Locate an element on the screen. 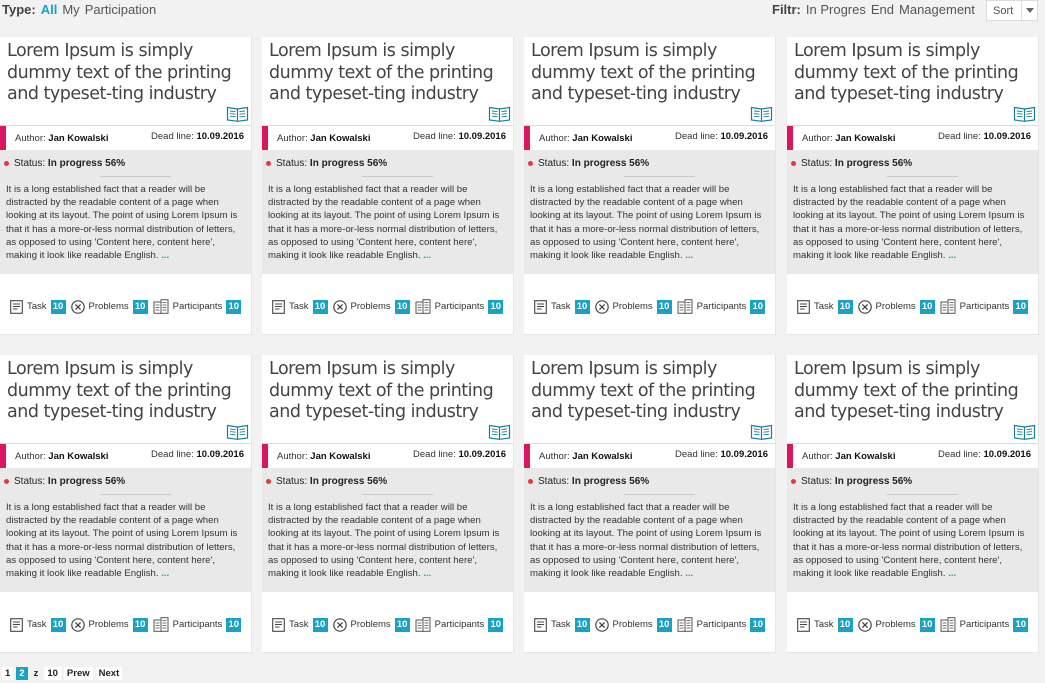 The height and width of the screenshot is (683, 1045). page-link-1: 1 is located at coordinates (8, 673).